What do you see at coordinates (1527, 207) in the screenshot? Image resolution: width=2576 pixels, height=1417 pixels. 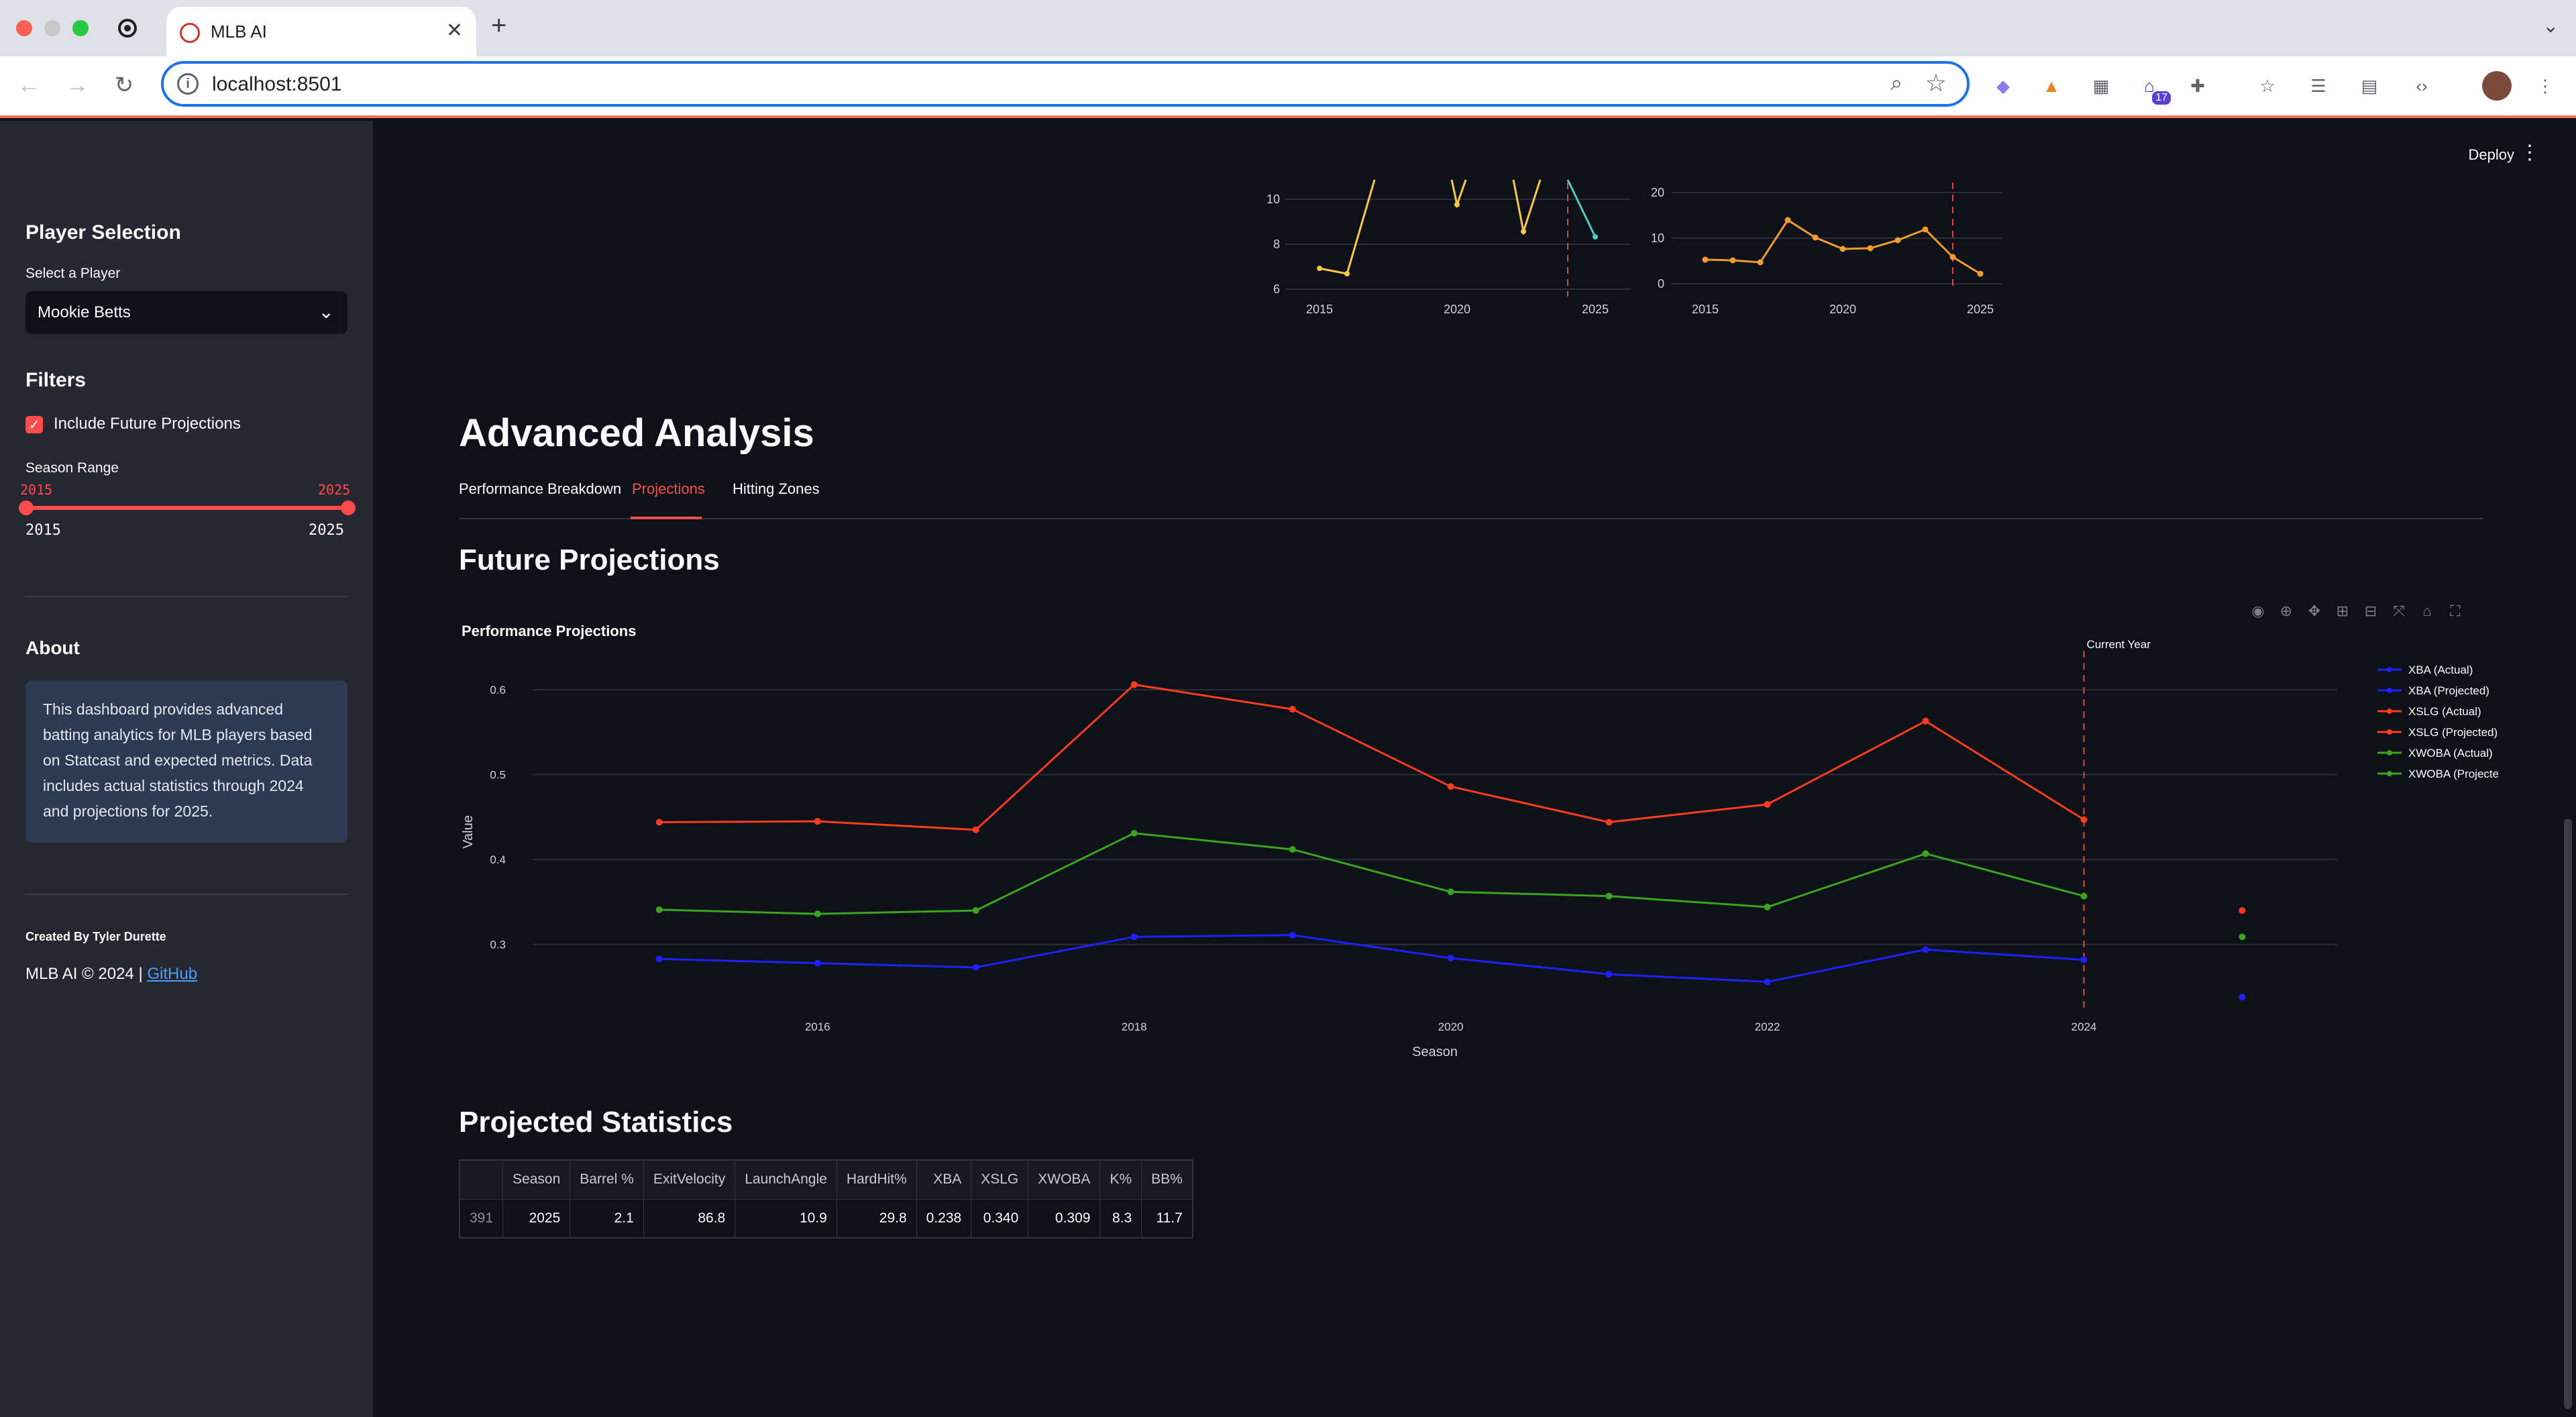 I see `mini-series-actual` at bounding box center [1527, 207].